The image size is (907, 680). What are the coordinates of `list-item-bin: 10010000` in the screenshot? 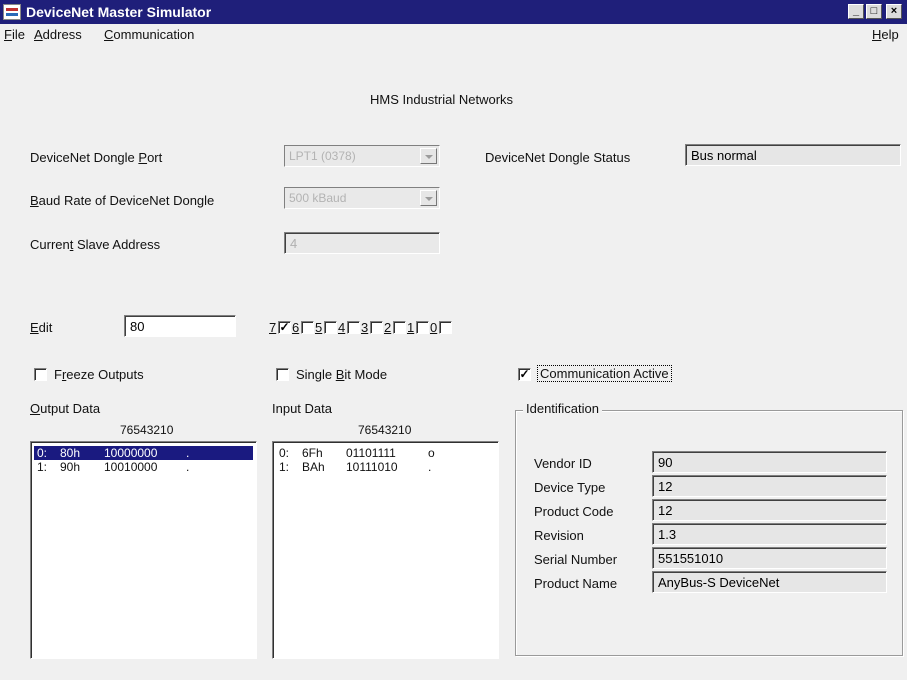 It's located at (131, 467).